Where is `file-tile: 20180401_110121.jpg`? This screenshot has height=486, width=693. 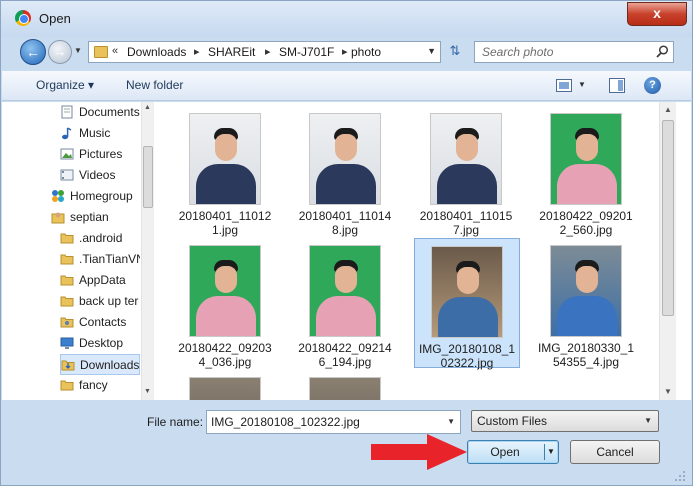 file-tile: 20180401_110121.jpg is located at coordinates (226, 171).